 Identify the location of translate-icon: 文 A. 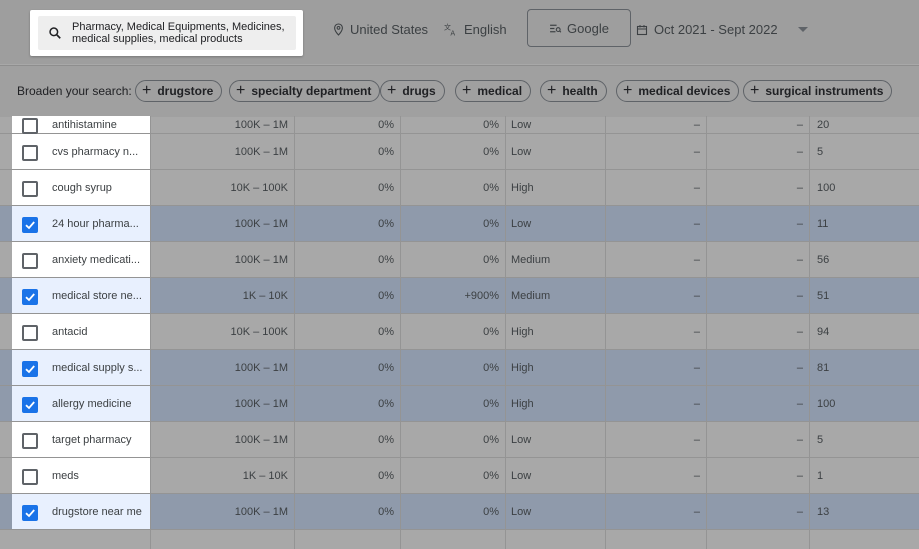
(449, 29).